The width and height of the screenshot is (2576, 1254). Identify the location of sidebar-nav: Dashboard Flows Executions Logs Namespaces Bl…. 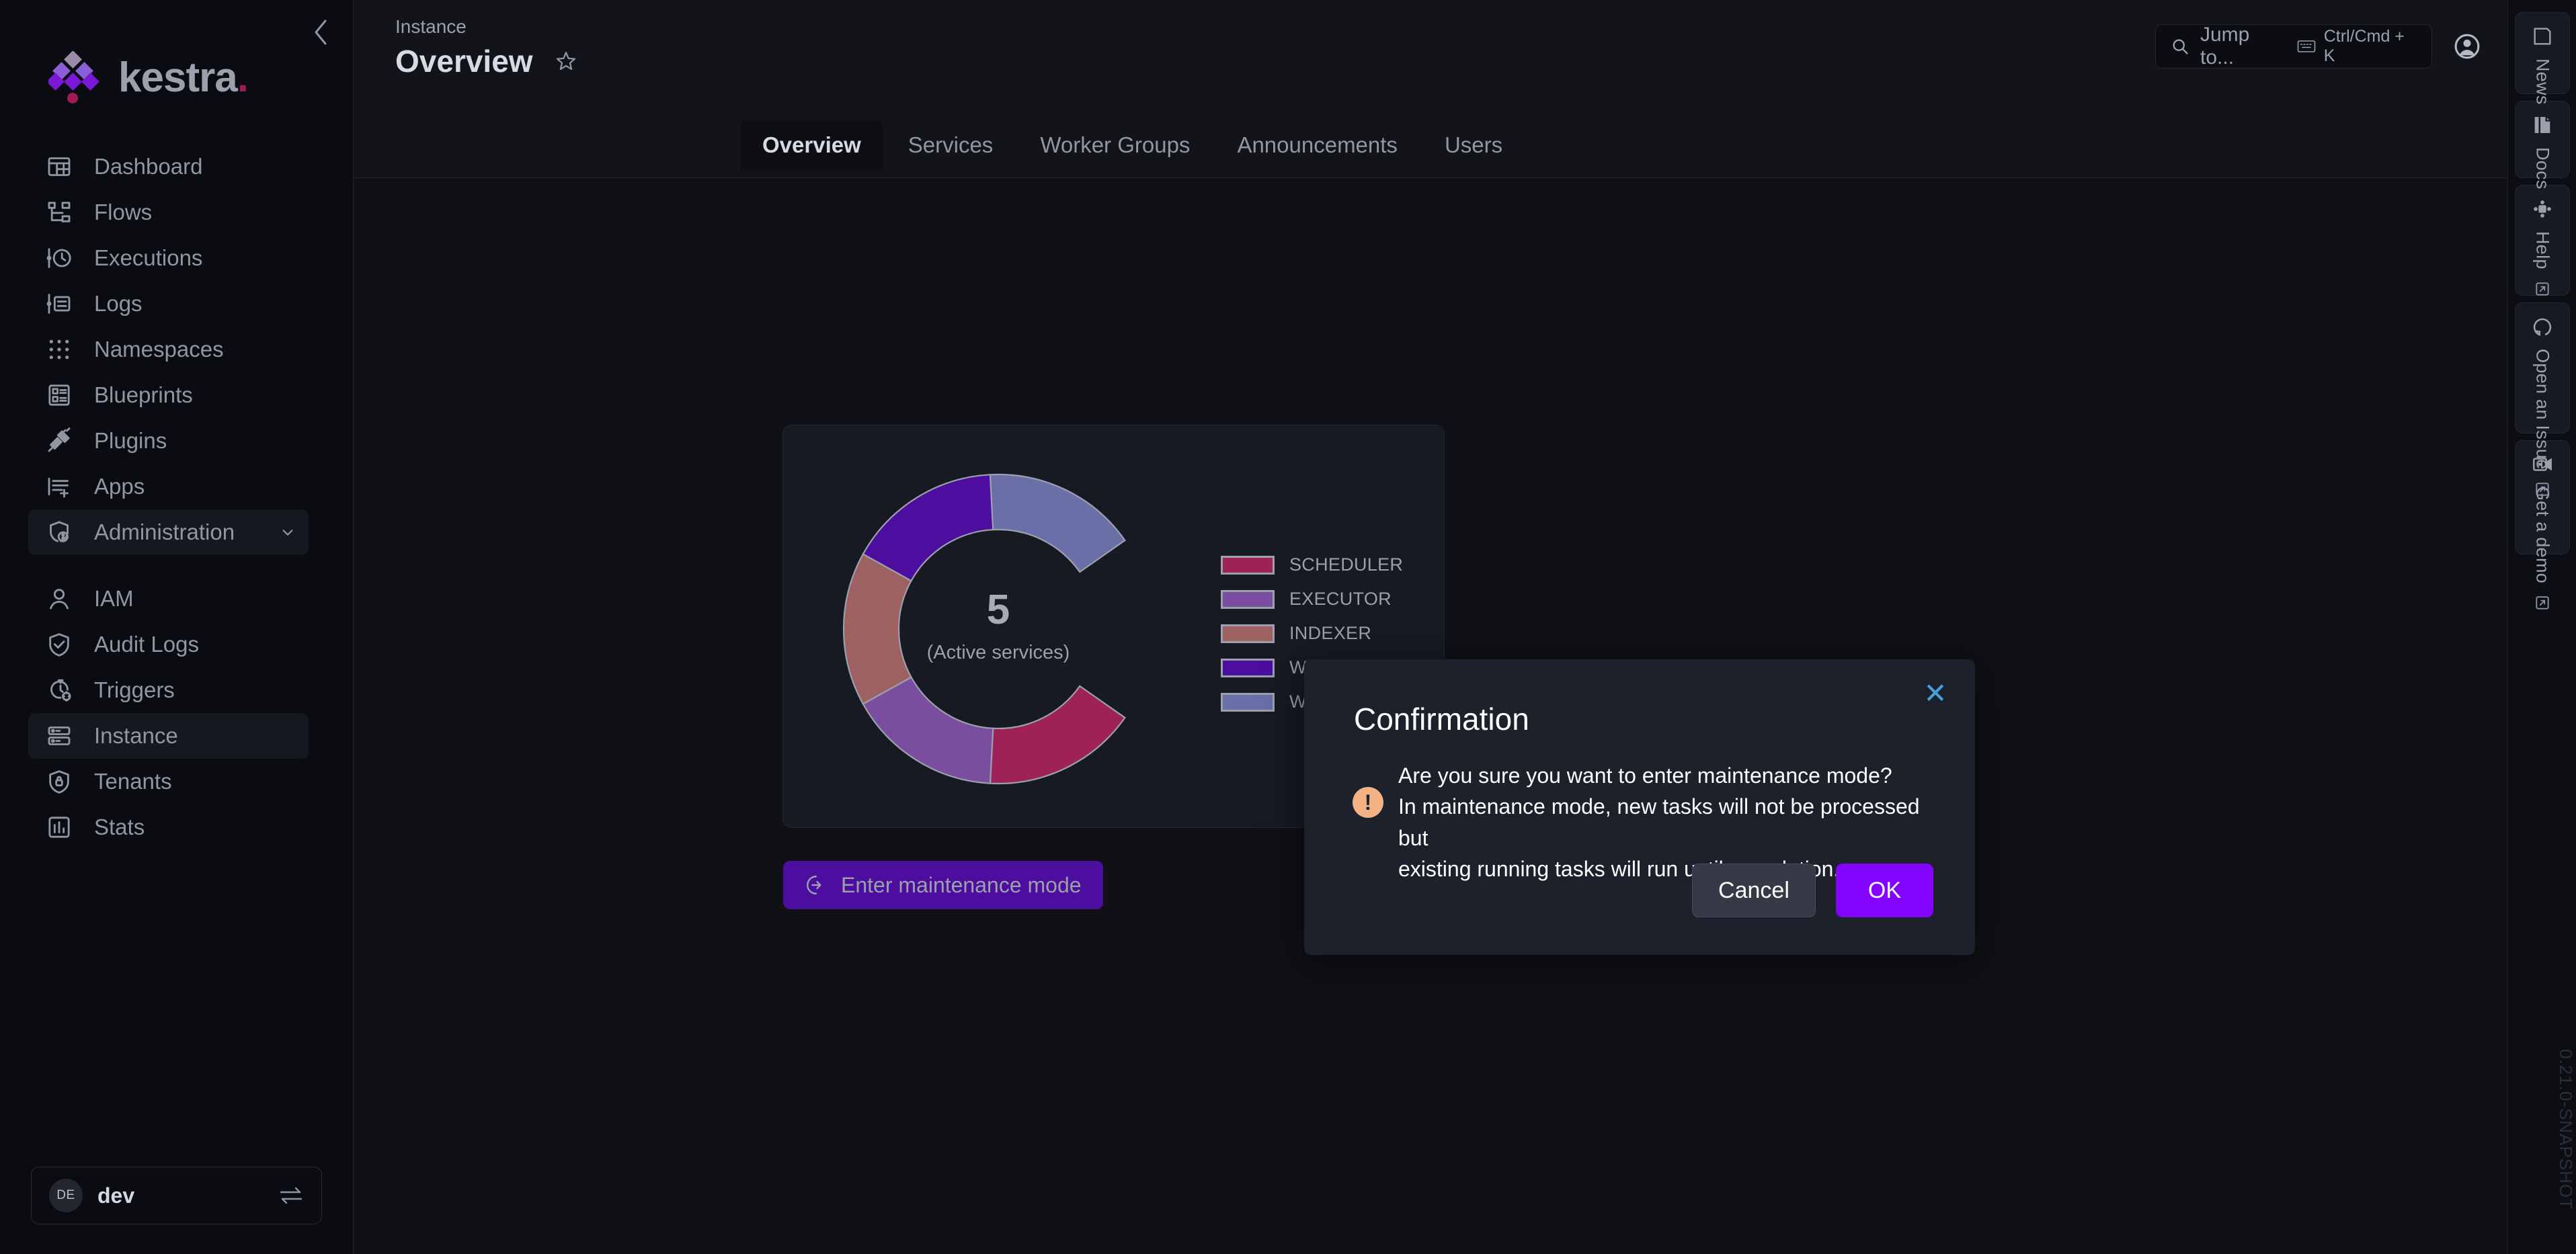
(176, 655).